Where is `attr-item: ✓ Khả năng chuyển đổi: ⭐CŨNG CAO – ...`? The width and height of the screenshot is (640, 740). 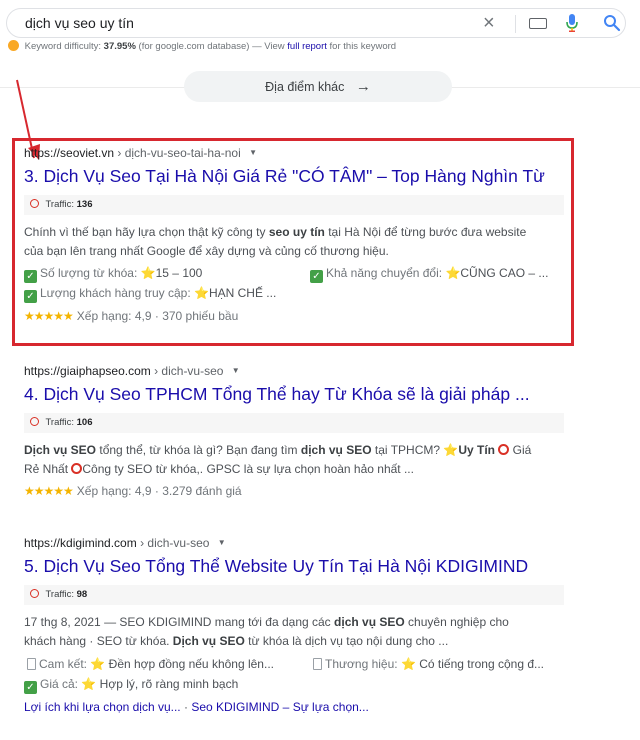
attr-item: ✓ Khả năng chuyển đổi: ⭐CŨNG CAO – ... is located at coordinates (429, 273).